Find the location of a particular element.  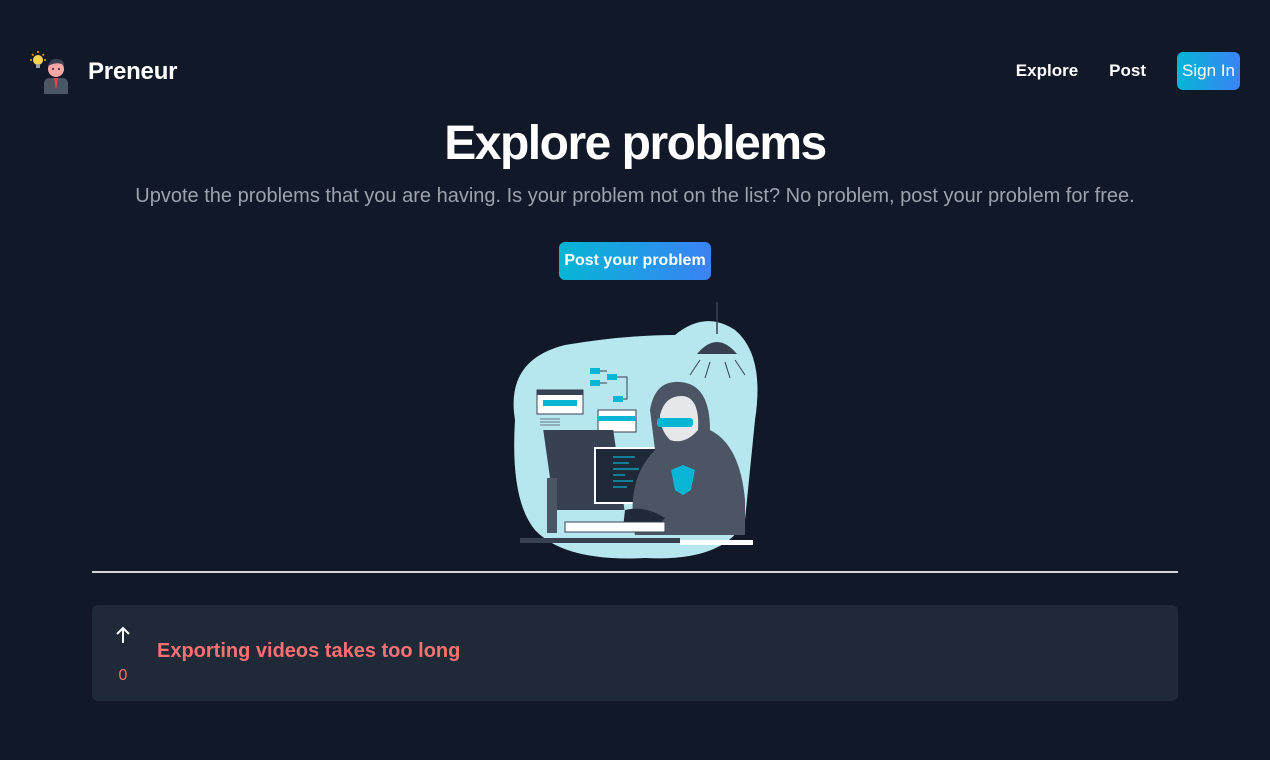

hooded-programmer-illustration is located at coordinates (635, 430).